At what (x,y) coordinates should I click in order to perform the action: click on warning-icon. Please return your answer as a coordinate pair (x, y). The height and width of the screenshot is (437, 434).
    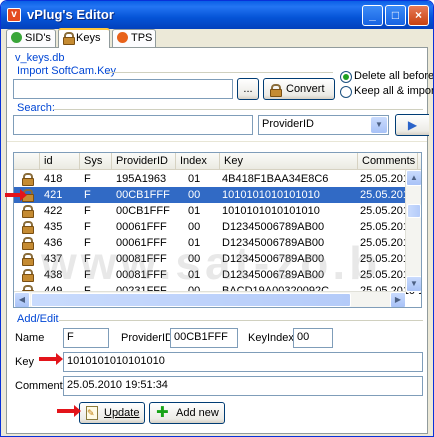
    Looking at the image, I should click on (122, 37).